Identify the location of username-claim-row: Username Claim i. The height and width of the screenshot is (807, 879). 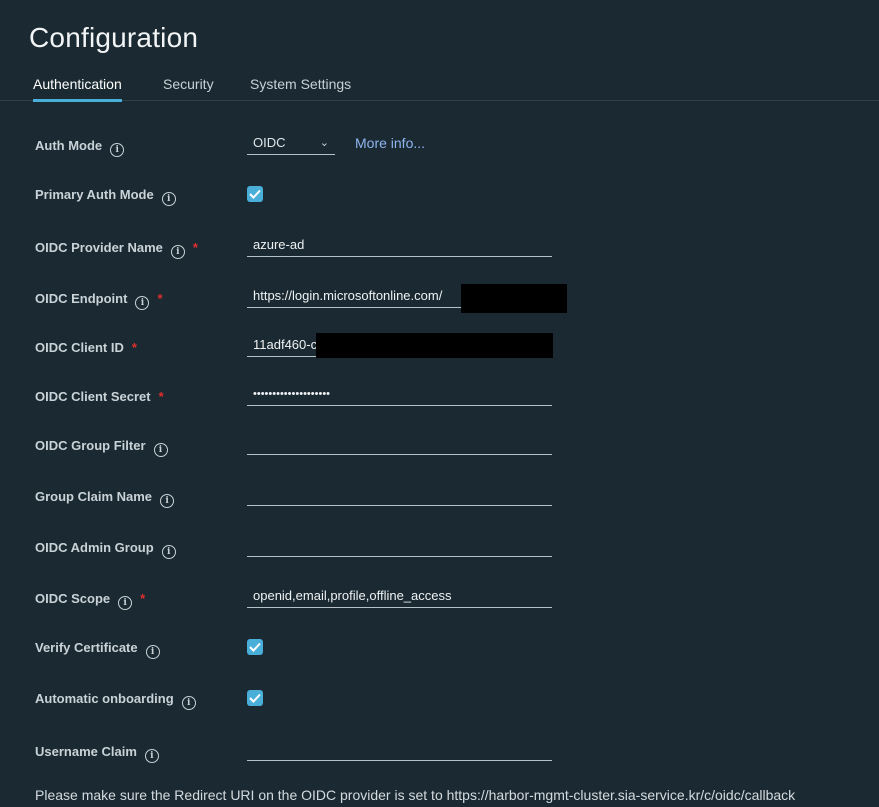
(450, 752).